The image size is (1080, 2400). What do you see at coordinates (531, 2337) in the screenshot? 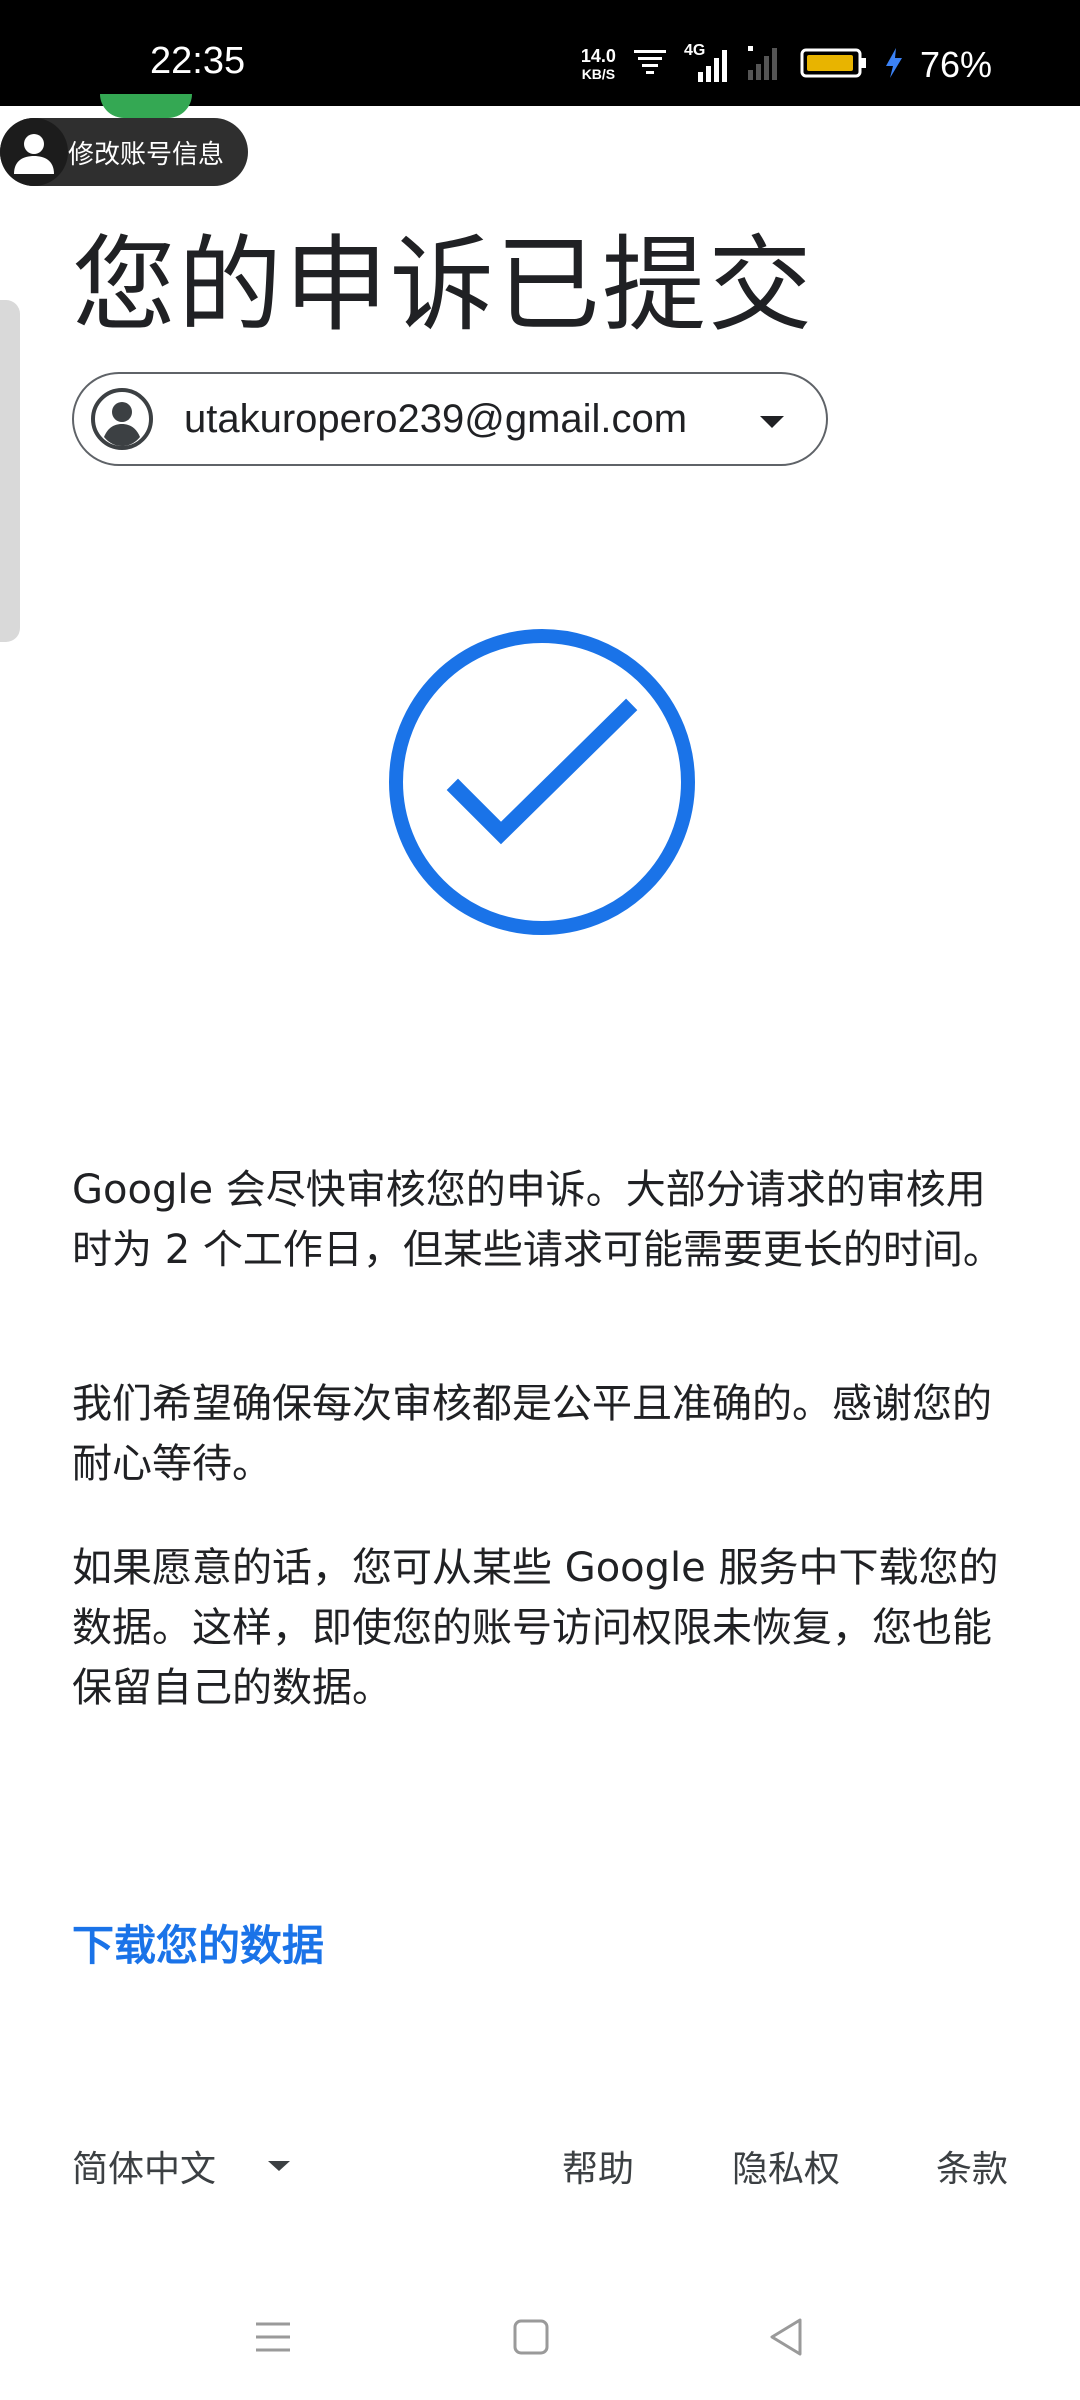
I see `home-icon` at bounding box center [531, 2337].